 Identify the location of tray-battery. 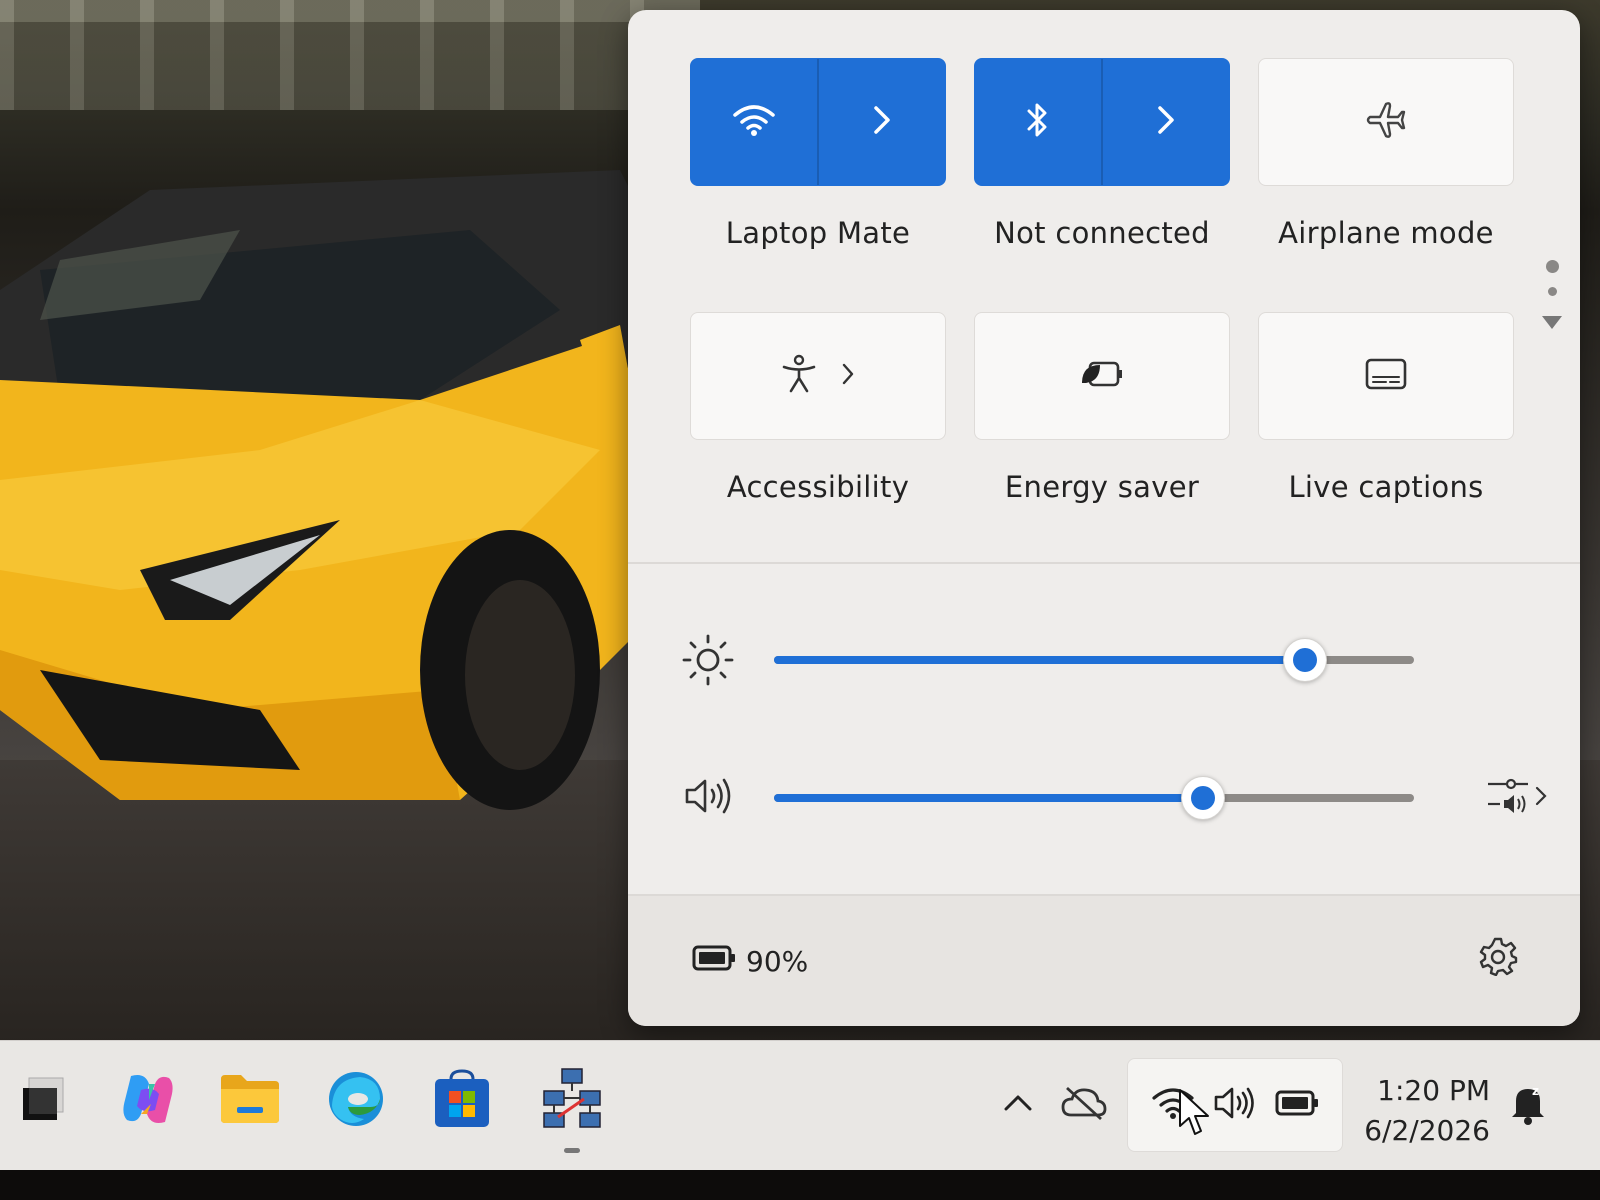
(1297, 1105).